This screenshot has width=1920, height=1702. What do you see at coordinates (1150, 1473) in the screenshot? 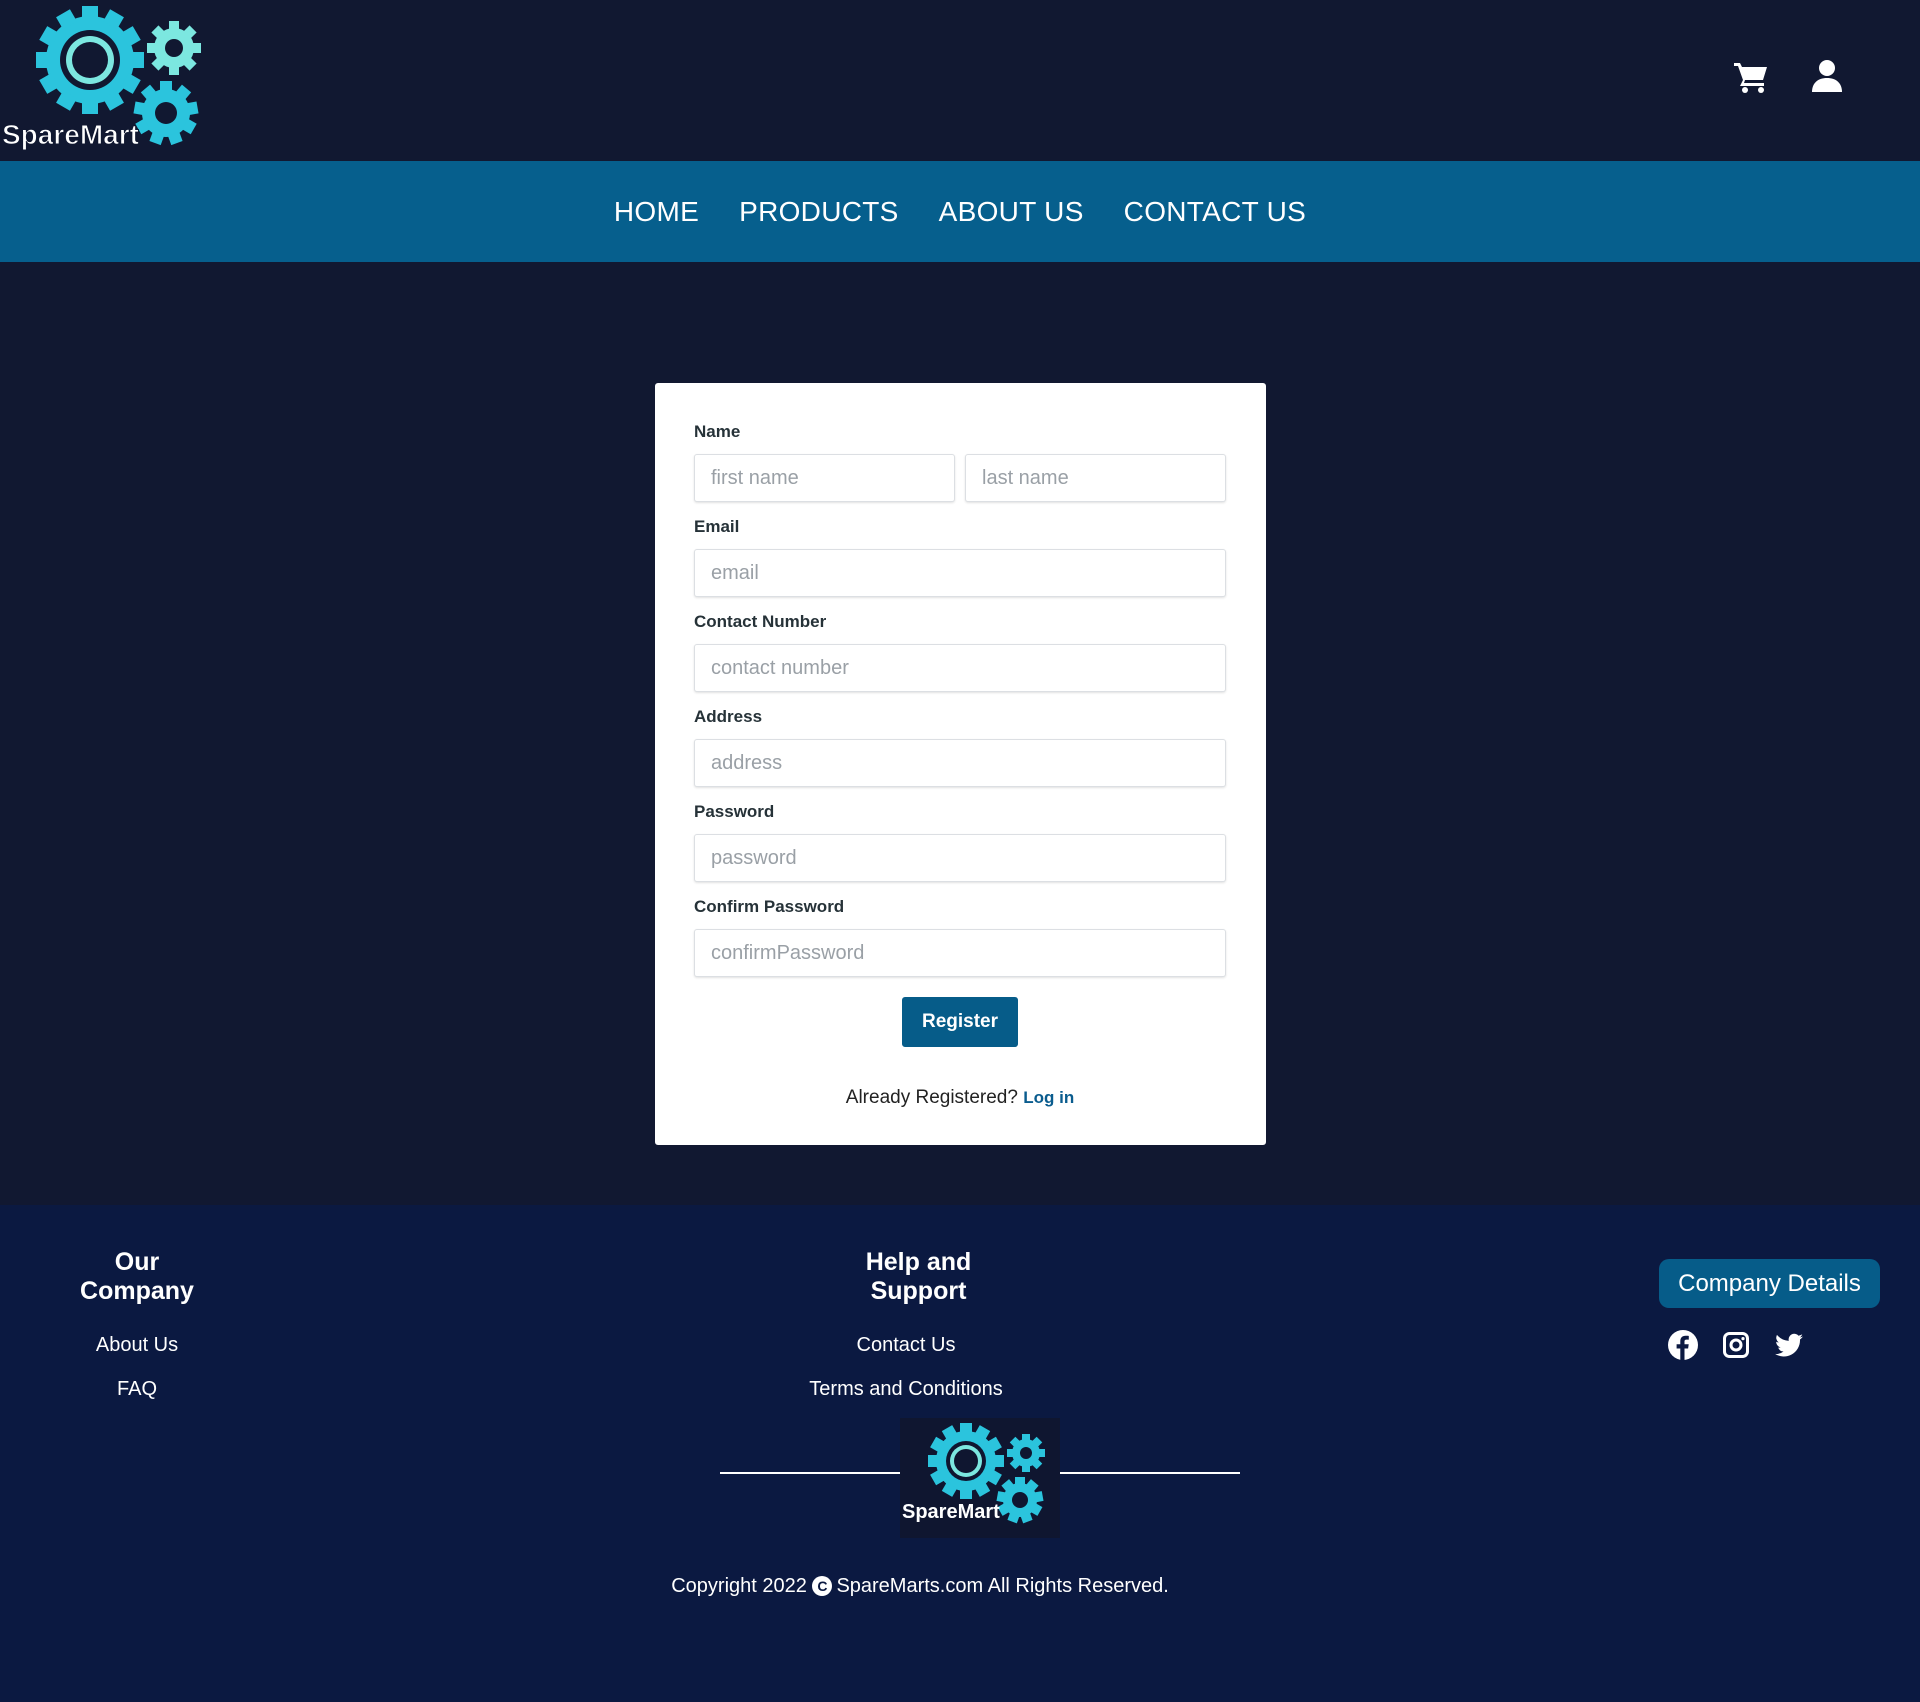
I see `footer-divider-right` at bounding box center [1150, 1473].